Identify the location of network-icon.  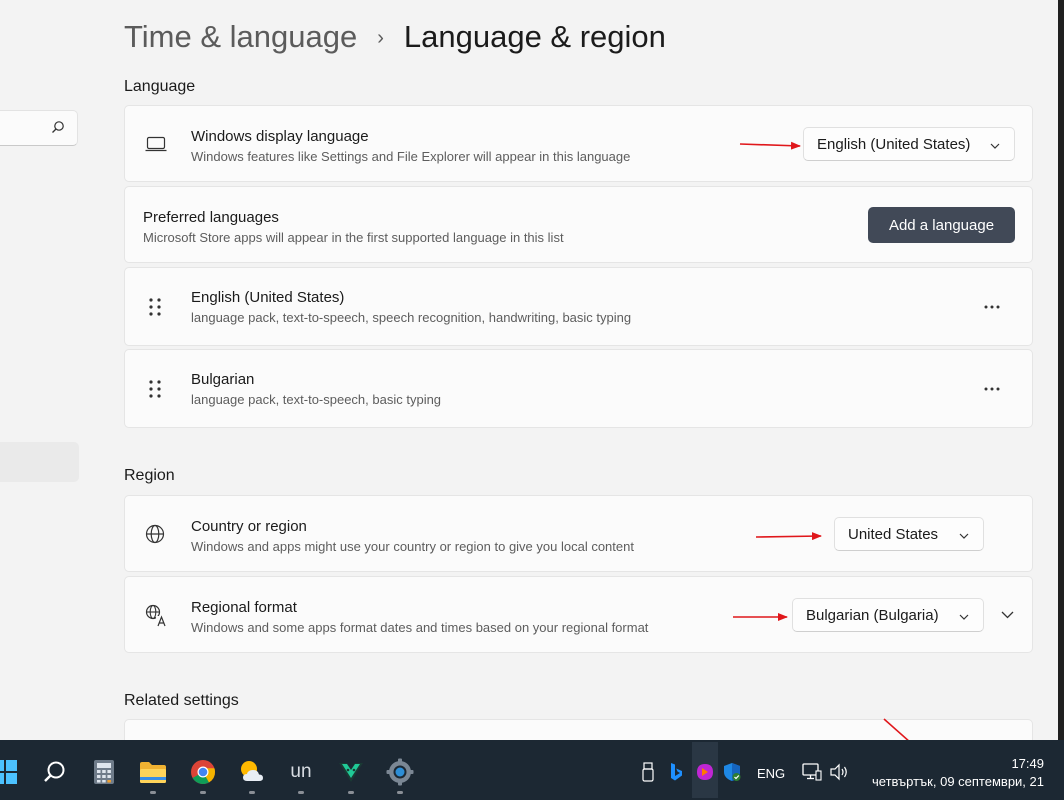
(812, 772).